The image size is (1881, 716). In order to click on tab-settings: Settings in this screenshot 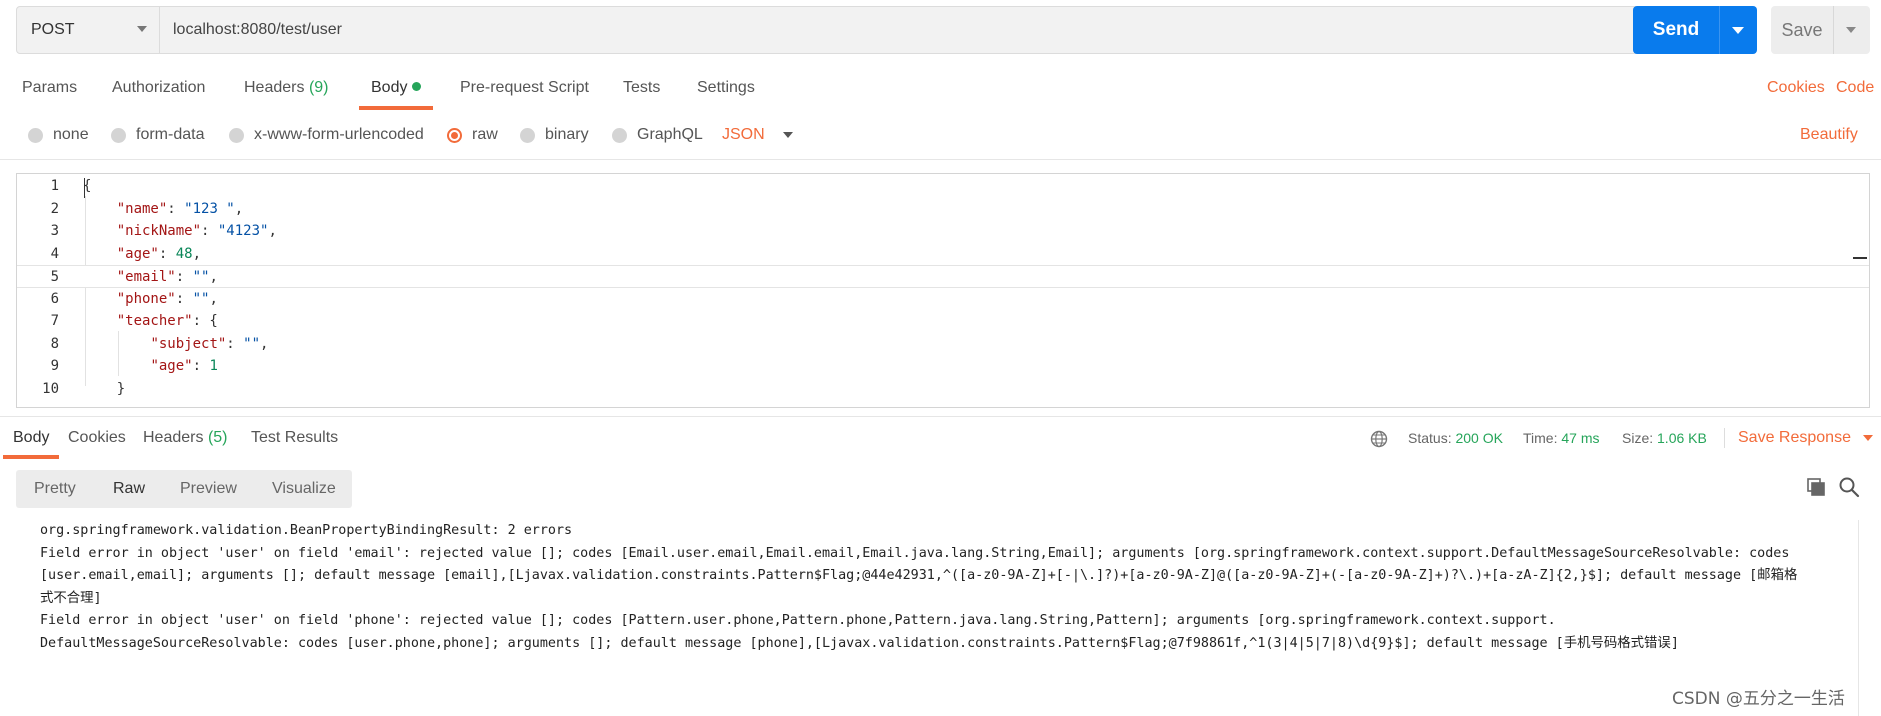, I will do `click(726, 92)`.